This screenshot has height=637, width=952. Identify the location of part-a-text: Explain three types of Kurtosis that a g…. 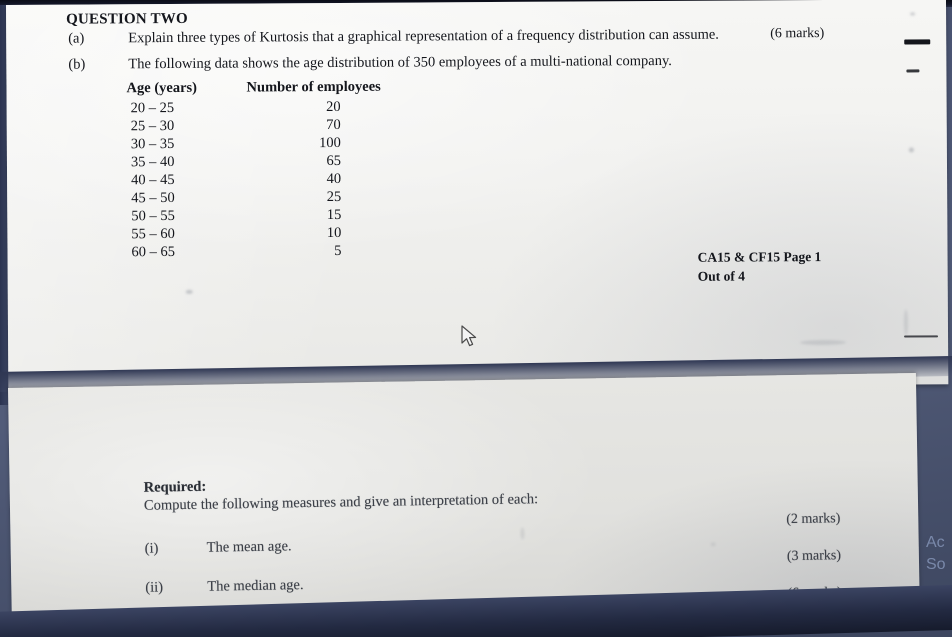
(423, 36).